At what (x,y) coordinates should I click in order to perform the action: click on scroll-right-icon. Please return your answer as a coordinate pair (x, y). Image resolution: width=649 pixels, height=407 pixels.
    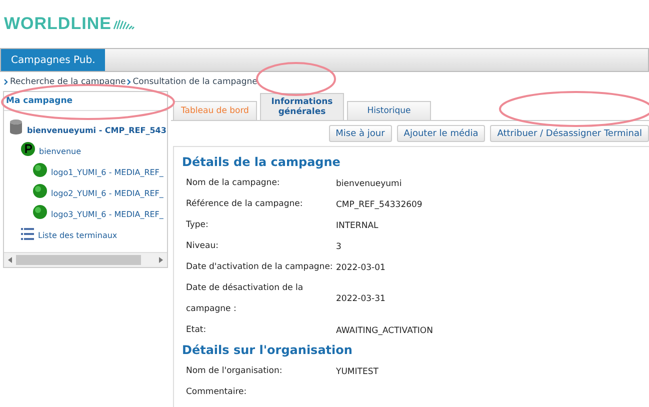
    Looking at the image, I should click on (161, 260).